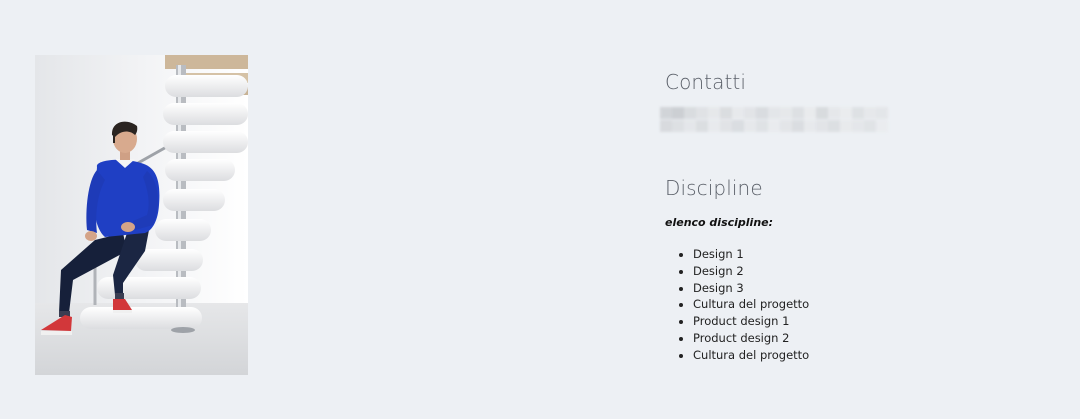 The height and width of the screenshot is (419, 1080). I want to click on disciplines-intro: elenco discipline:, so click(719, 222).